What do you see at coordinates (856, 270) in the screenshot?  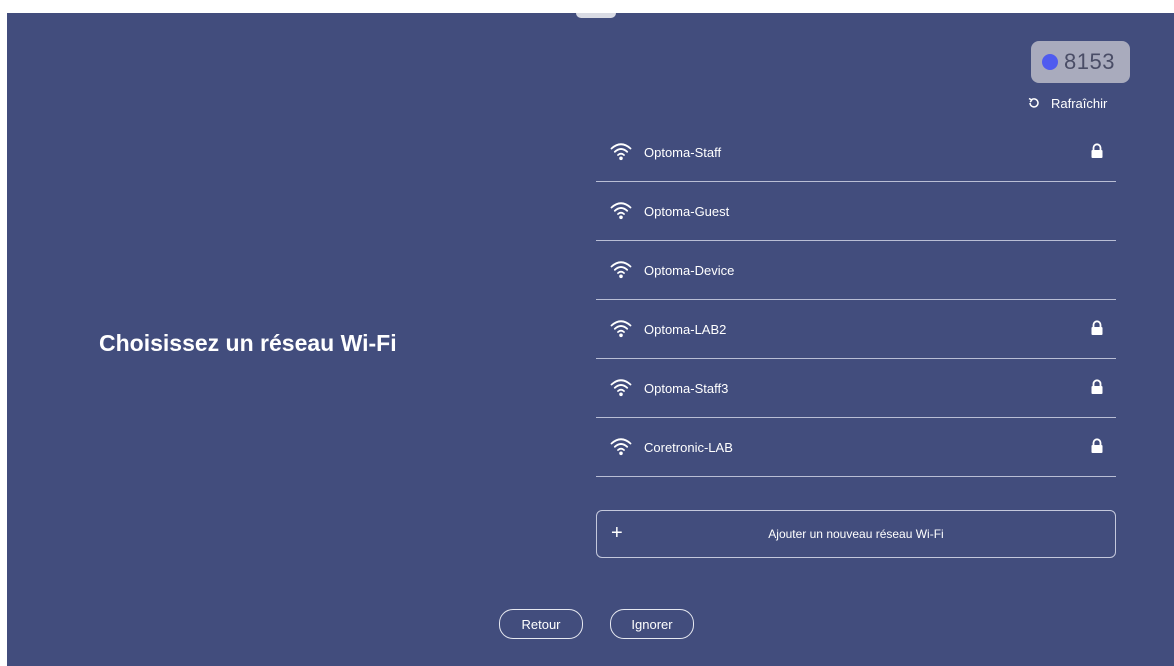 I see `wifi-network-row: Optoma-Device` at bounding box center [856, 270].